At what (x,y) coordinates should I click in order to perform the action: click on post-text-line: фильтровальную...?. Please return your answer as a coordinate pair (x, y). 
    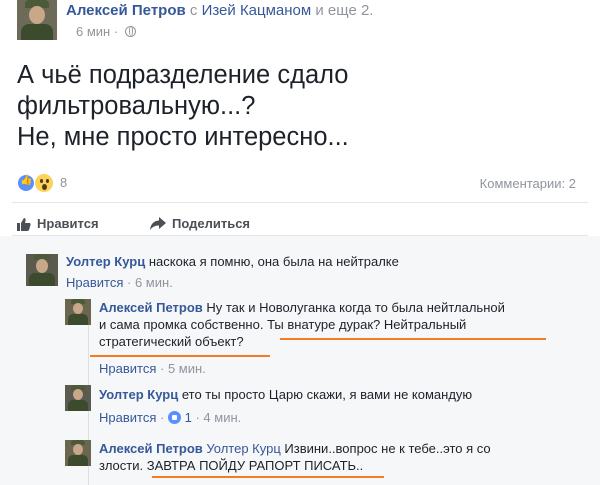
    Looking at the image, I should click on (136, 106).